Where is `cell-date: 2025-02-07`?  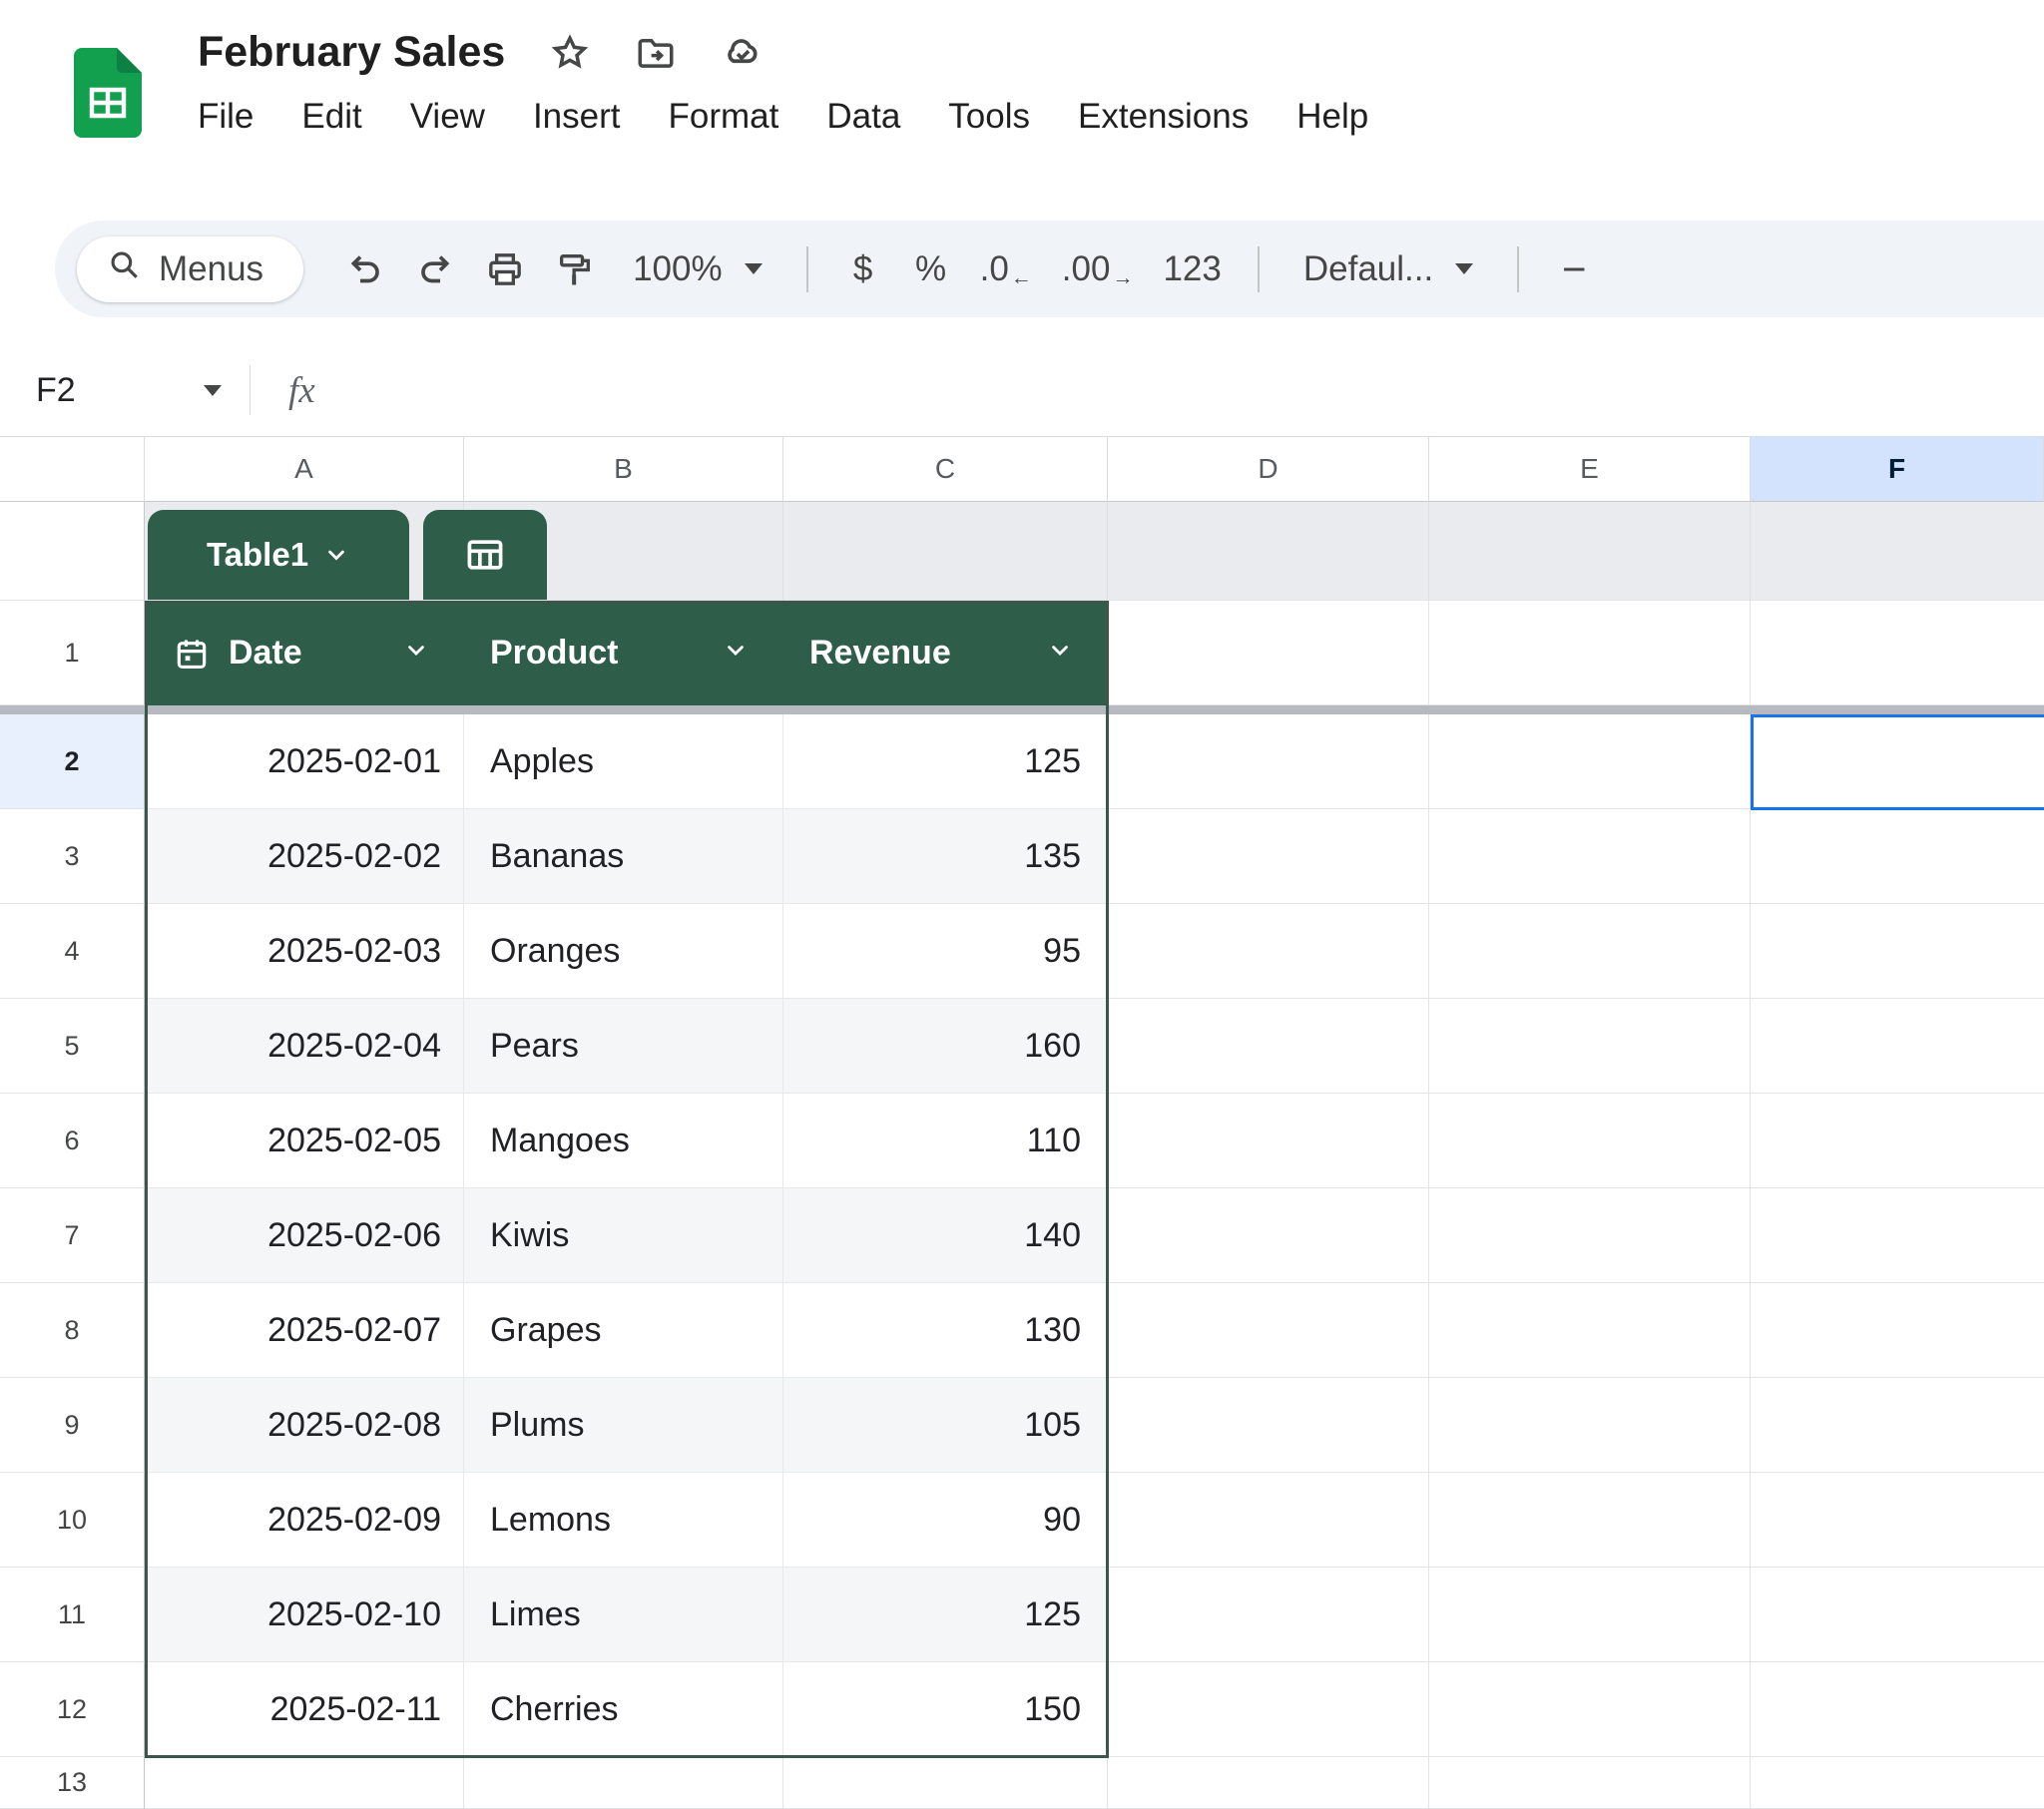 cell-date: 2025-02-07 is located at coordinates (304, 1330).